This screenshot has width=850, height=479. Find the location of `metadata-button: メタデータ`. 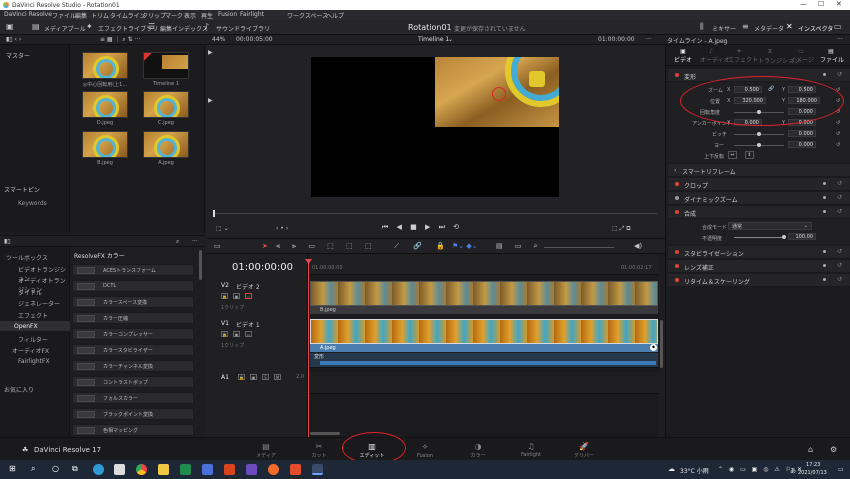

metadata-button: メタデータ is located at coordinates (769, 28).